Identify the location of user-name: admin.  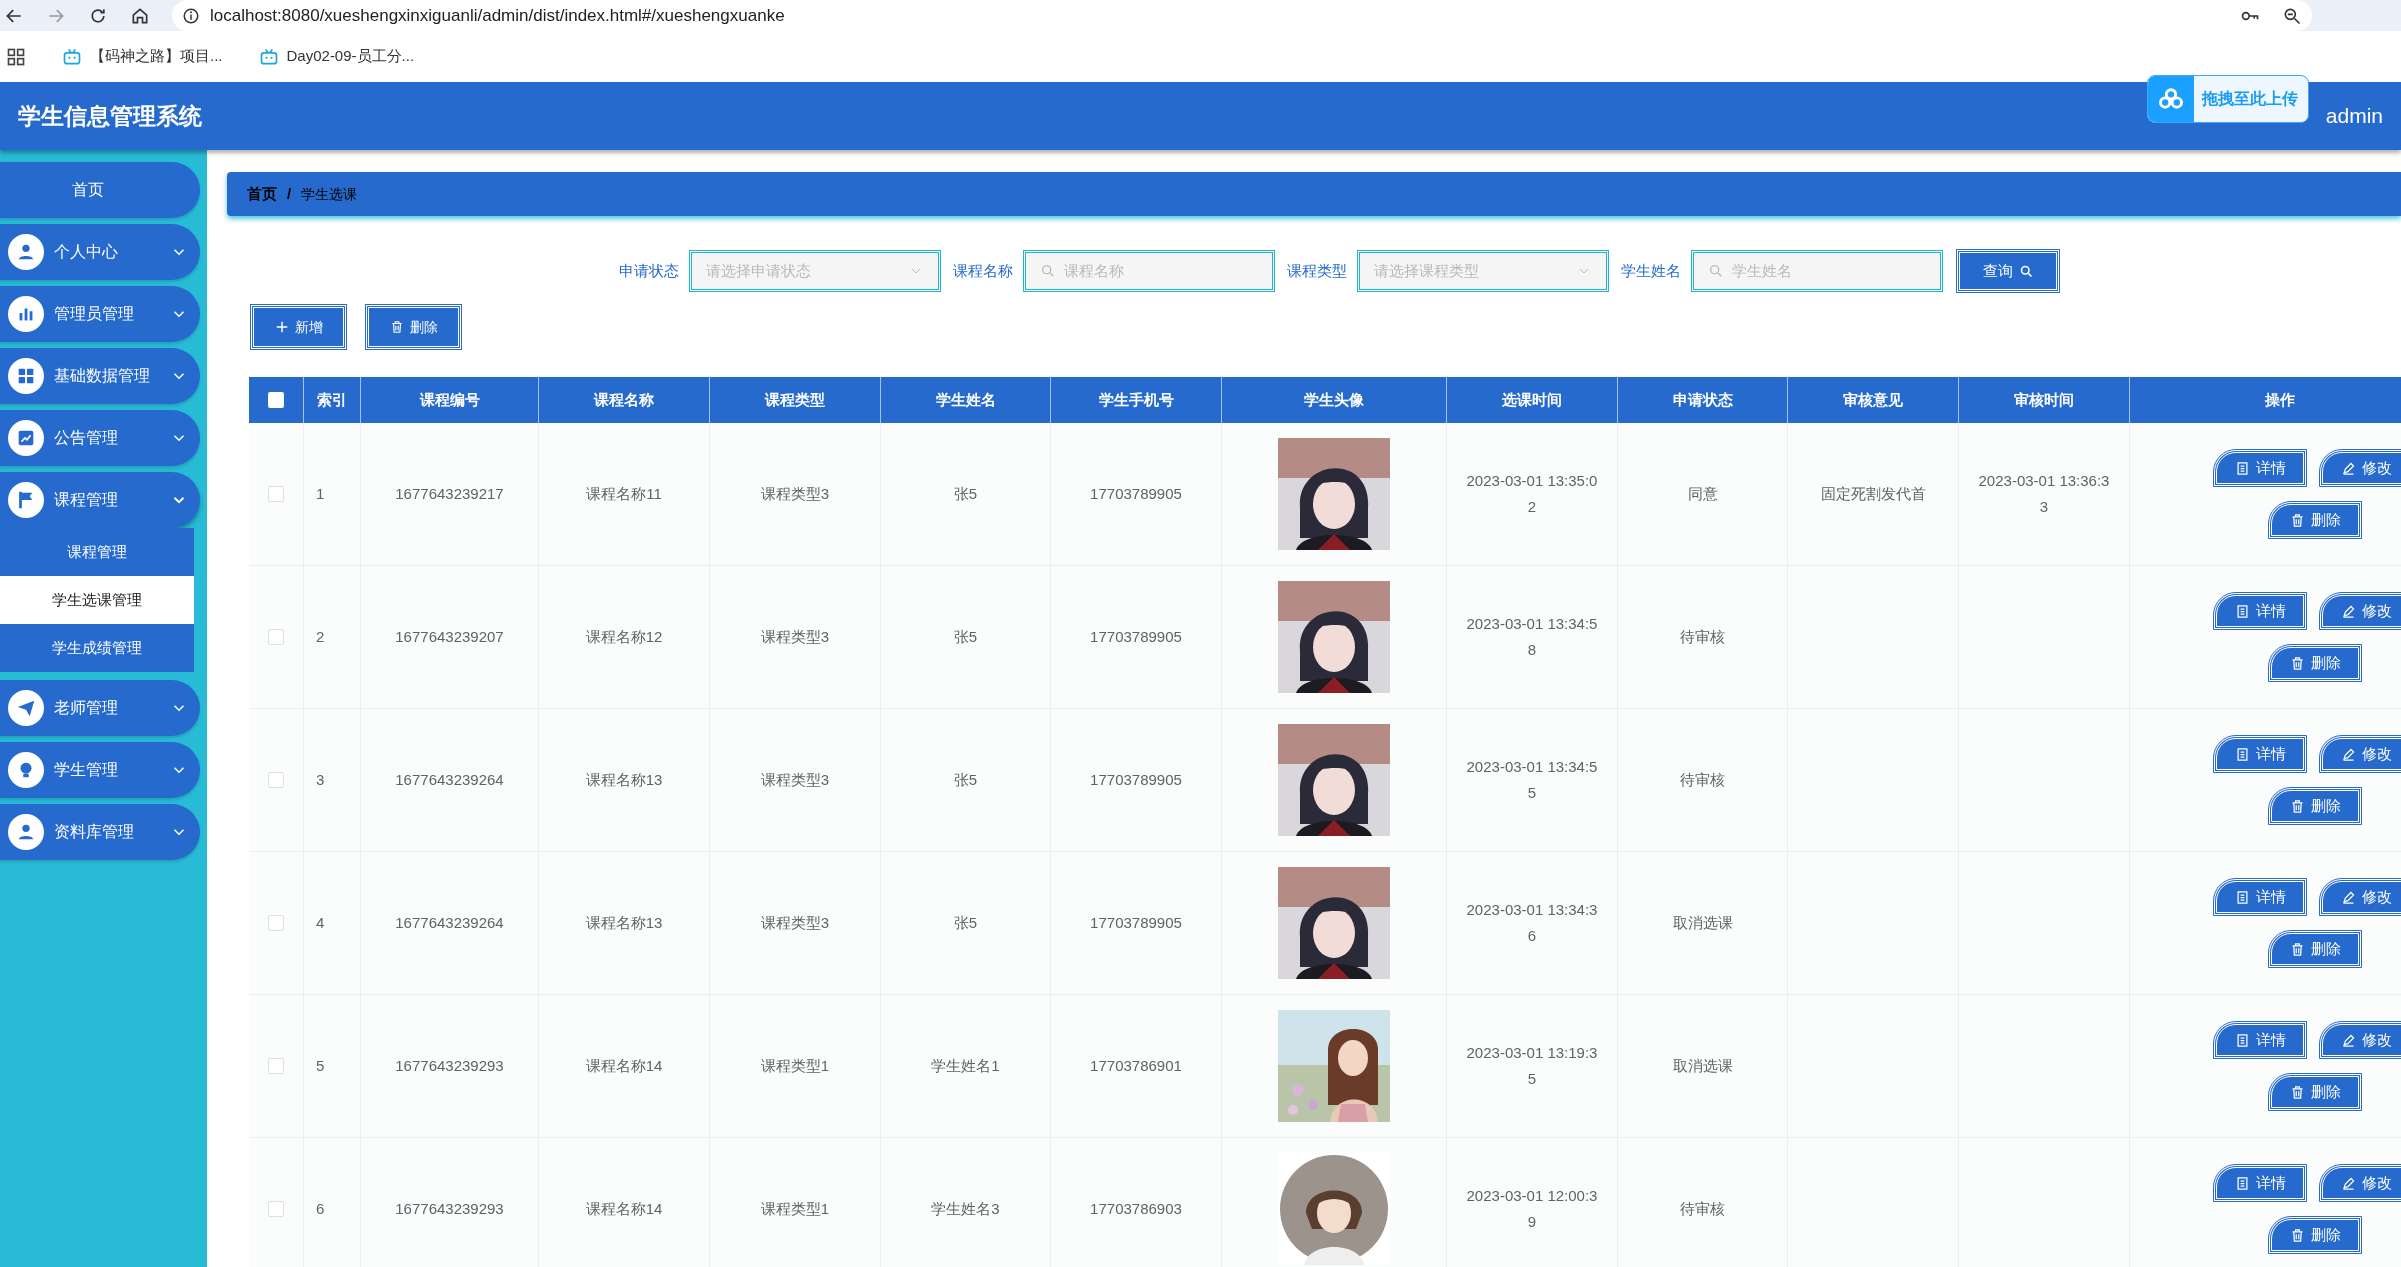
(2354, 116).